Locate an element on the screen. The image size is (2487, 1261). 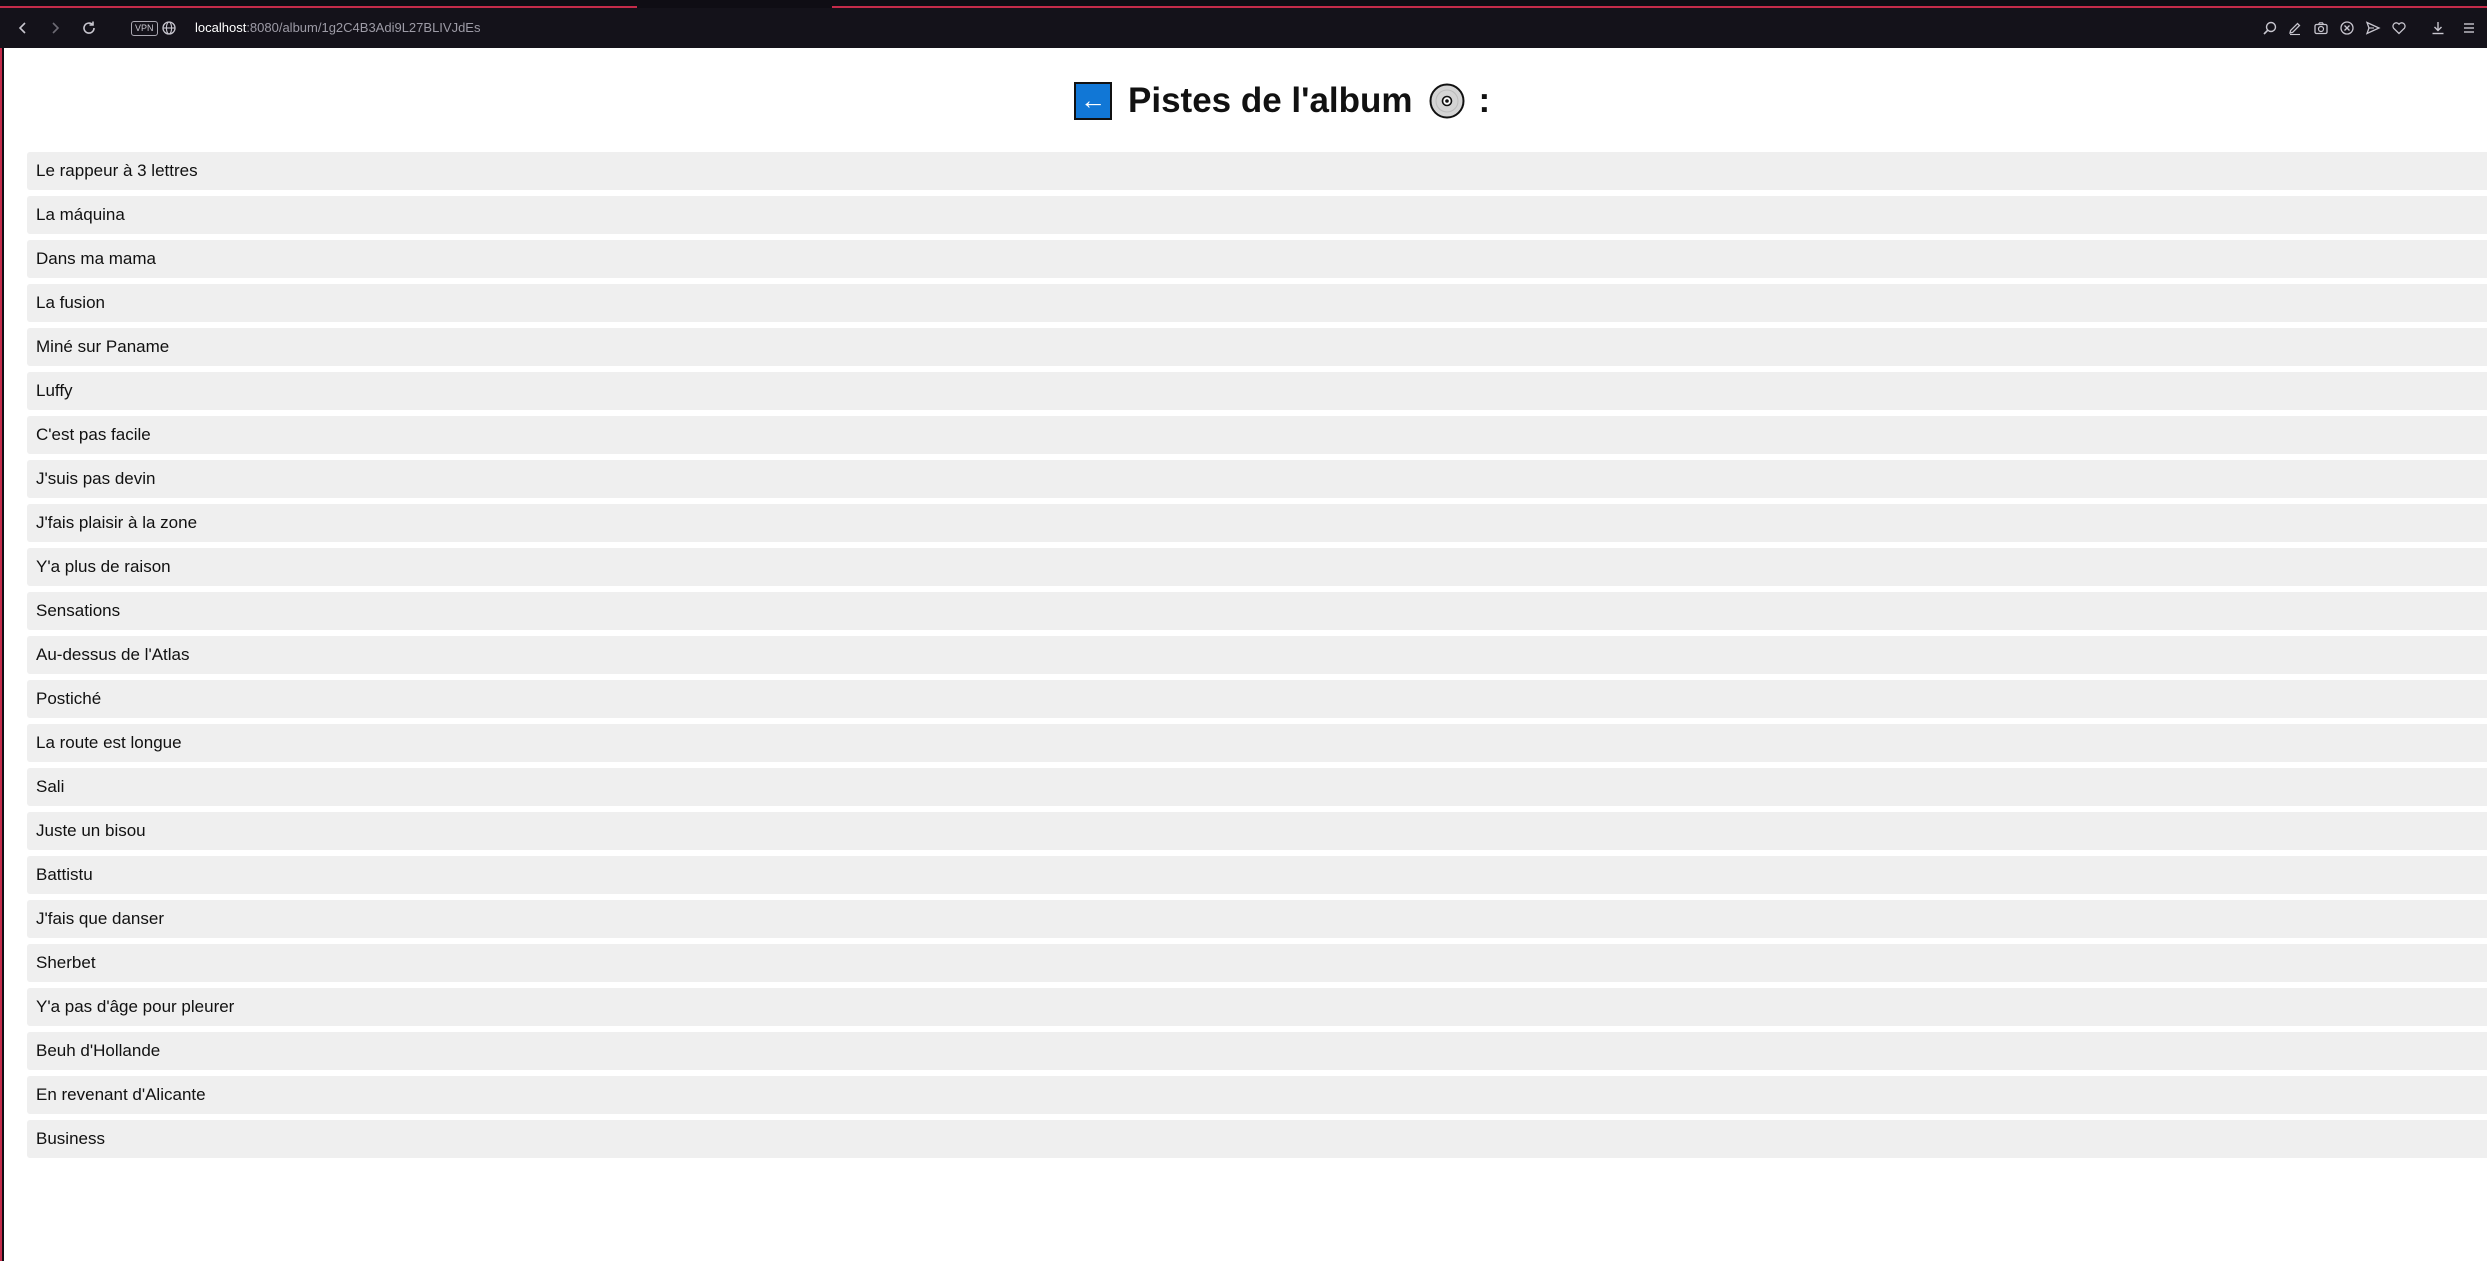
download-icon is located at coordinates (2438, 28).